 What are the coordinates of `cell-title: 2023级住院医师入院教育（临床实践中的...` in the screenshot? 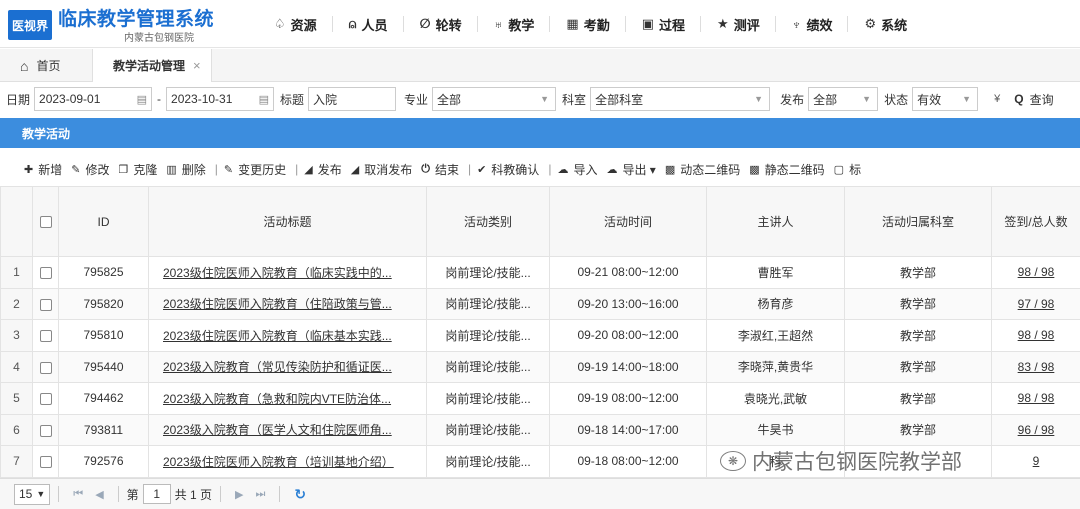 It's located at (287, 272).